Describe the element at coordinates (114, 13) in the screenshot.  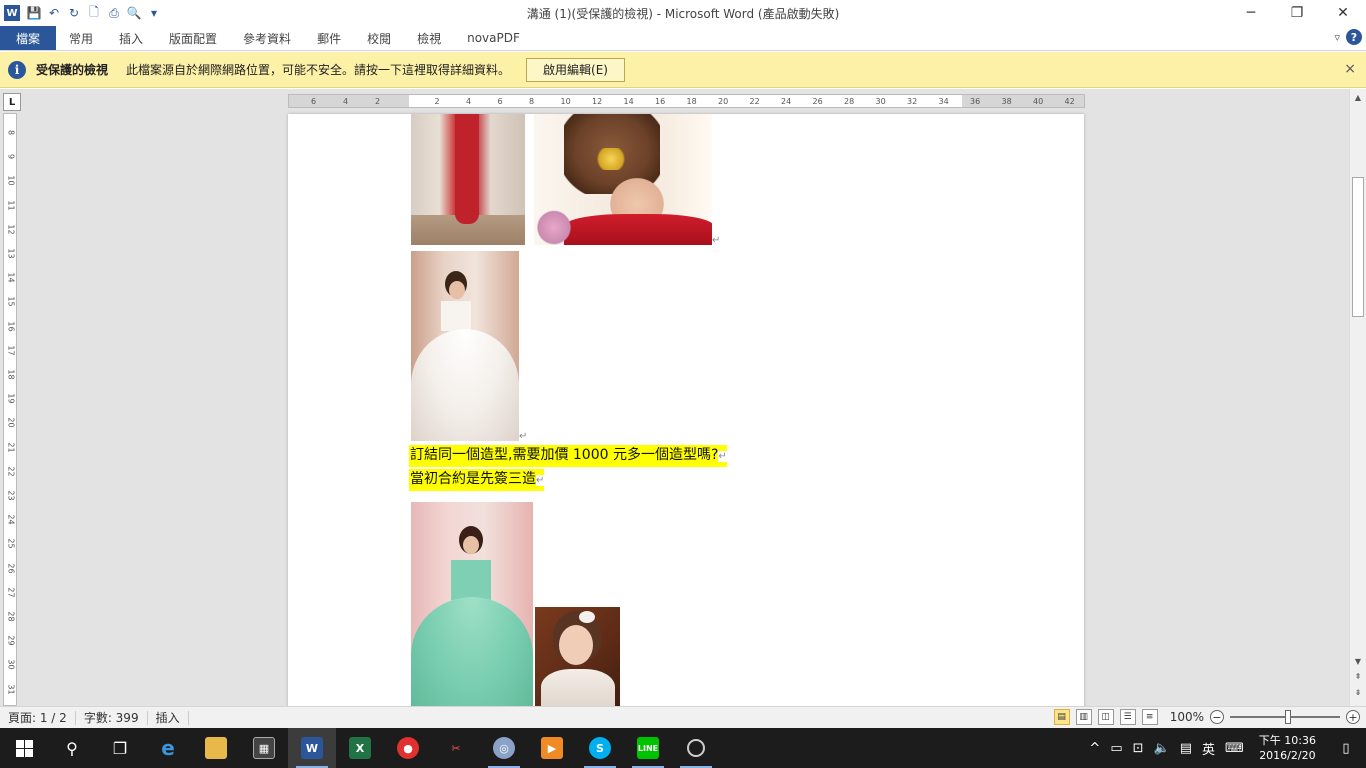
I see `print-icon: ⎙` at that location.